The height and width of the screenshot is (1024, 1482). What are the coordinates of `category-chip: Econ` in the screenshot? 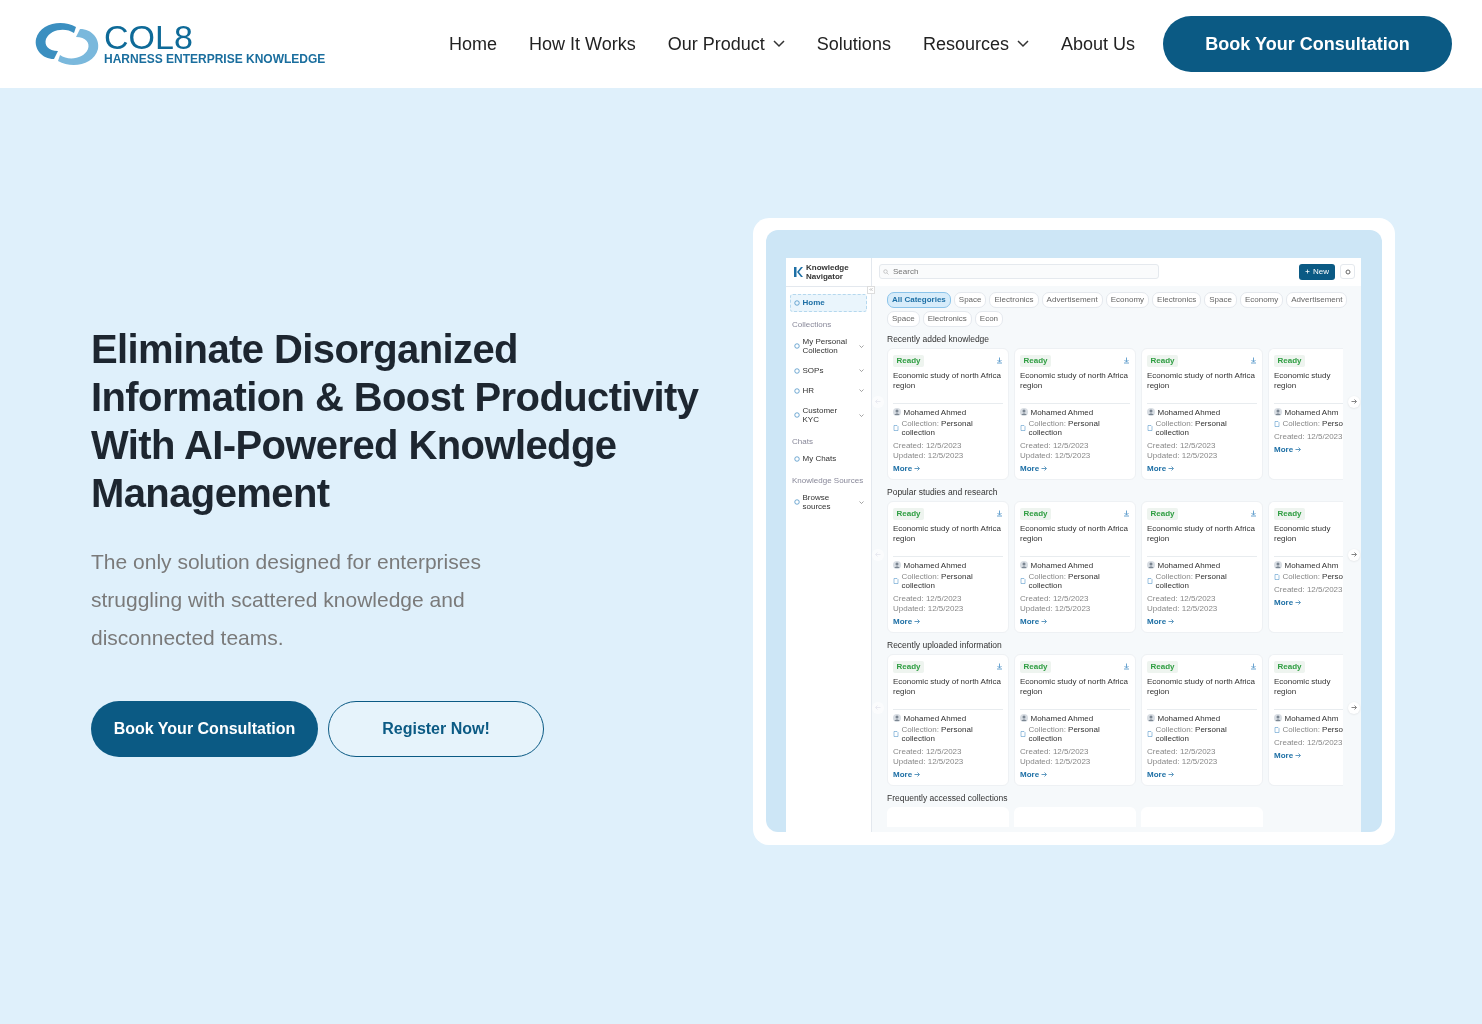 It's located at (989, 318).